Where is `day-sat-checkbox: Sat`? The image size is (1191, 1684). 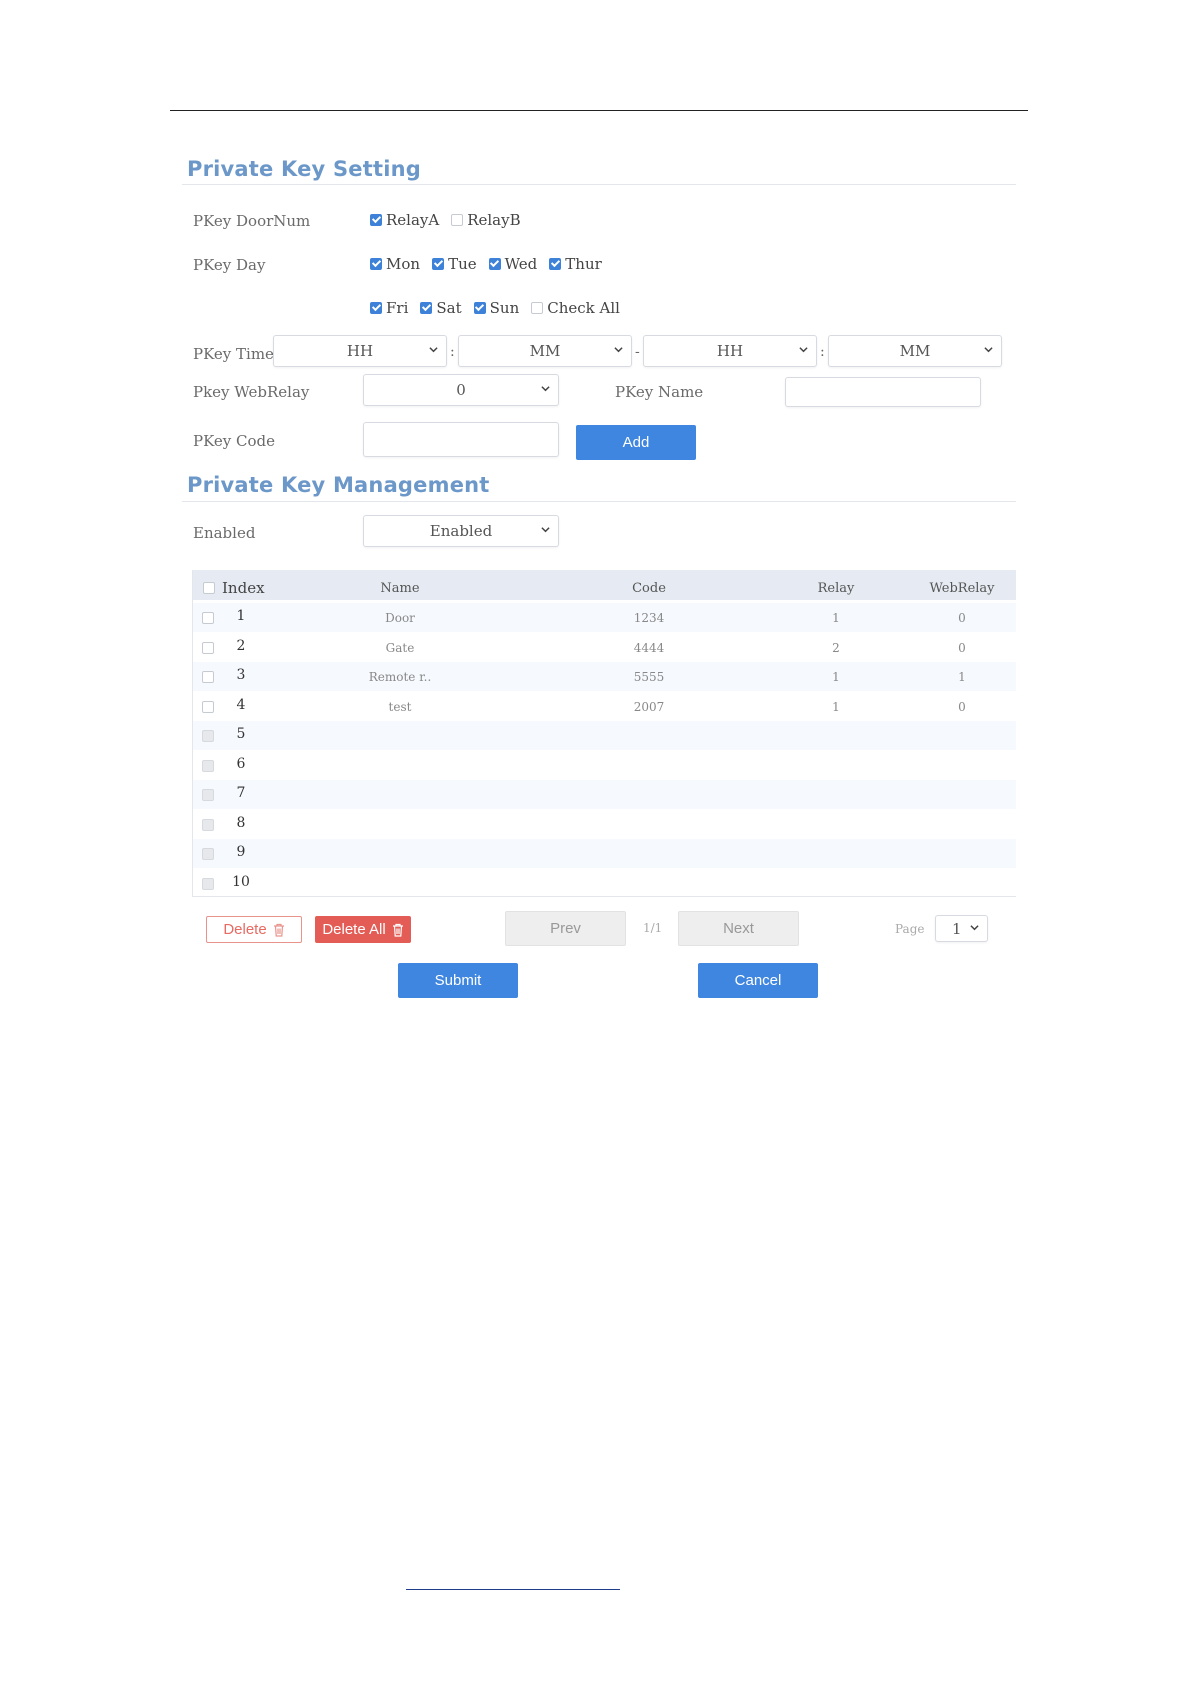 day-sat-checkbox: Sat is located at coordinates (441, 308).